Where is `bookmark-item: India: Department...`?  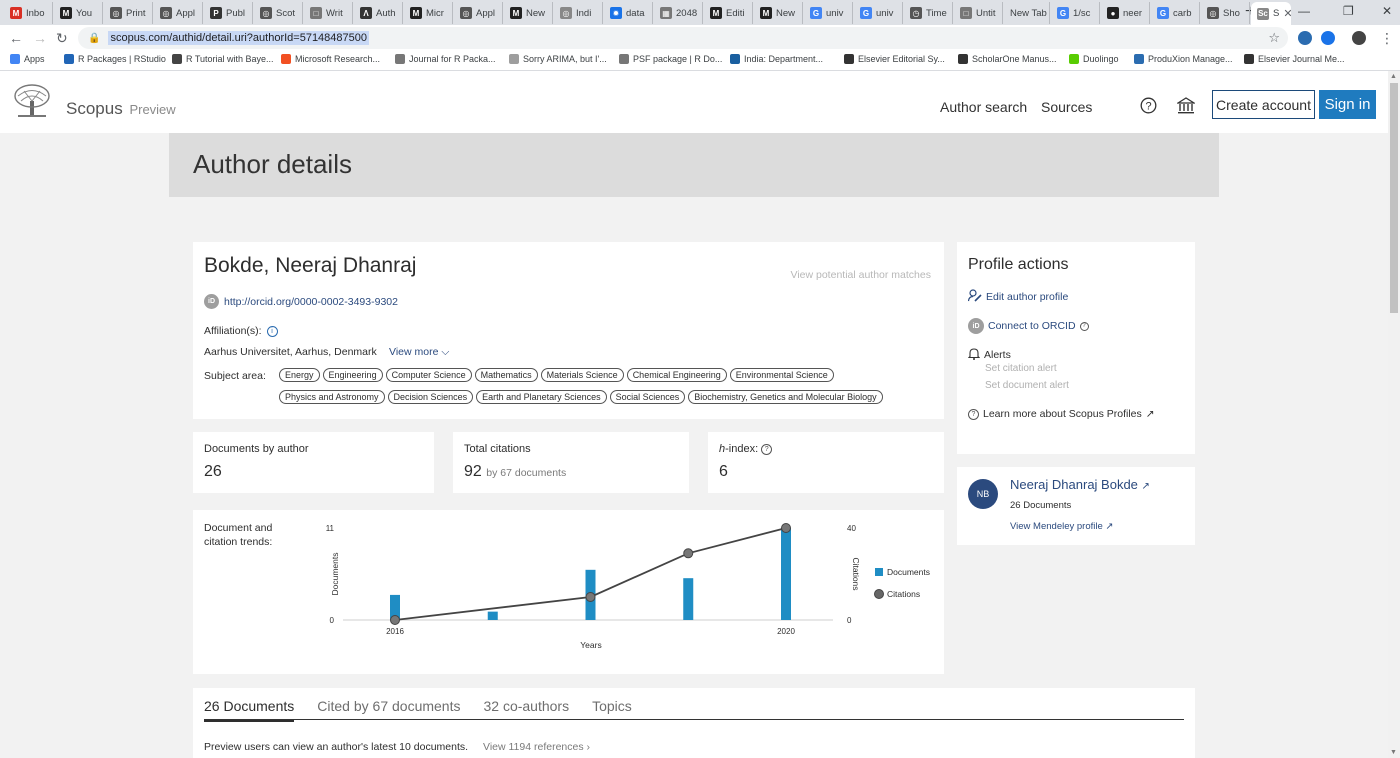
bookmark-item: India: Department... is located at coordinates (776, 59).